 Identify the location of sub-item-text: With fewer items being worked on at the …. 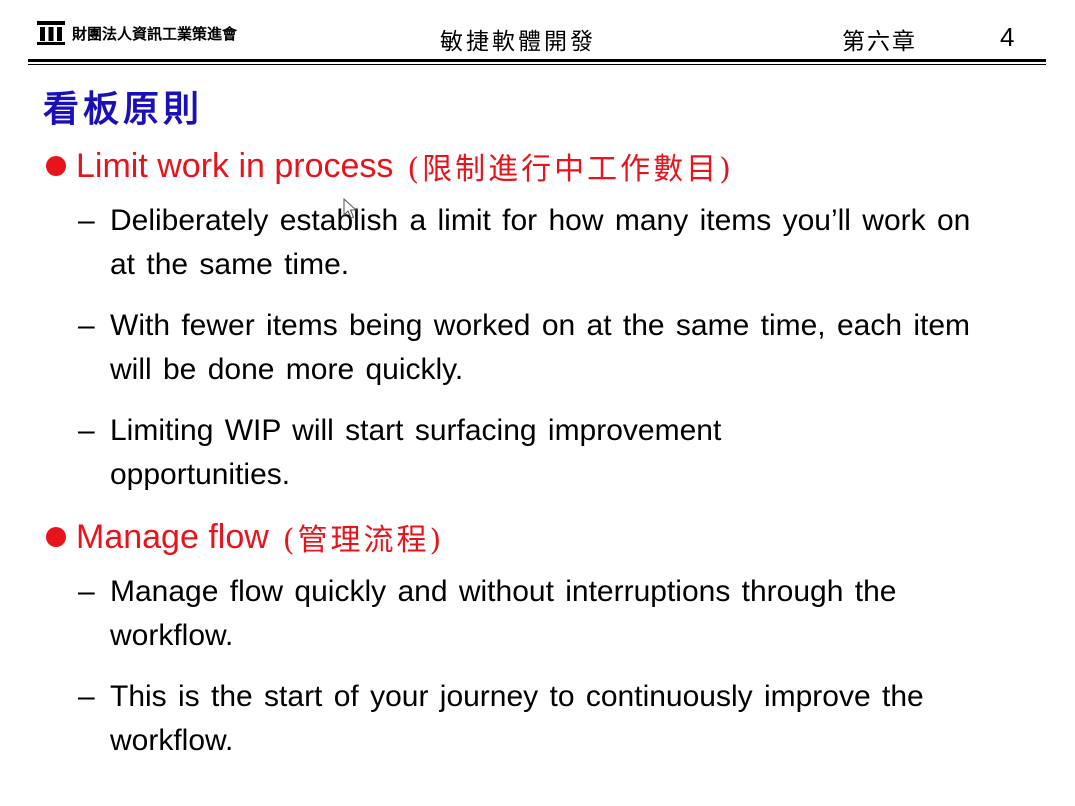
(540, 347).